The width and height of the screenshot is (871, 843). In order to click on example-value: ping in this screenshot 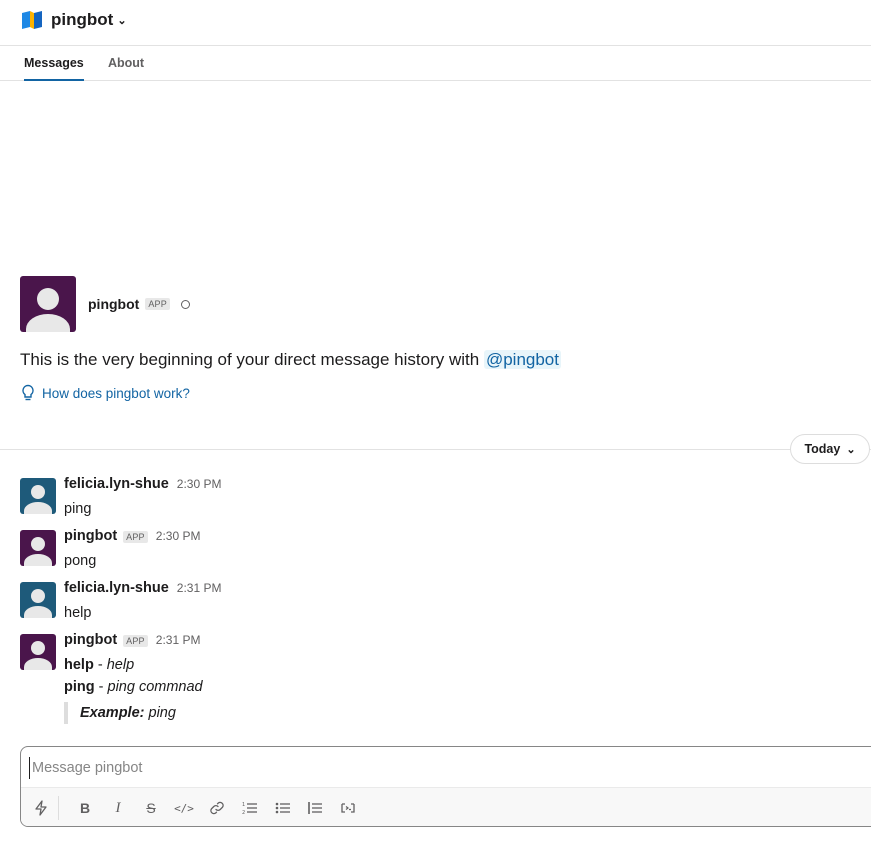, I will do `click(162, 713)`.